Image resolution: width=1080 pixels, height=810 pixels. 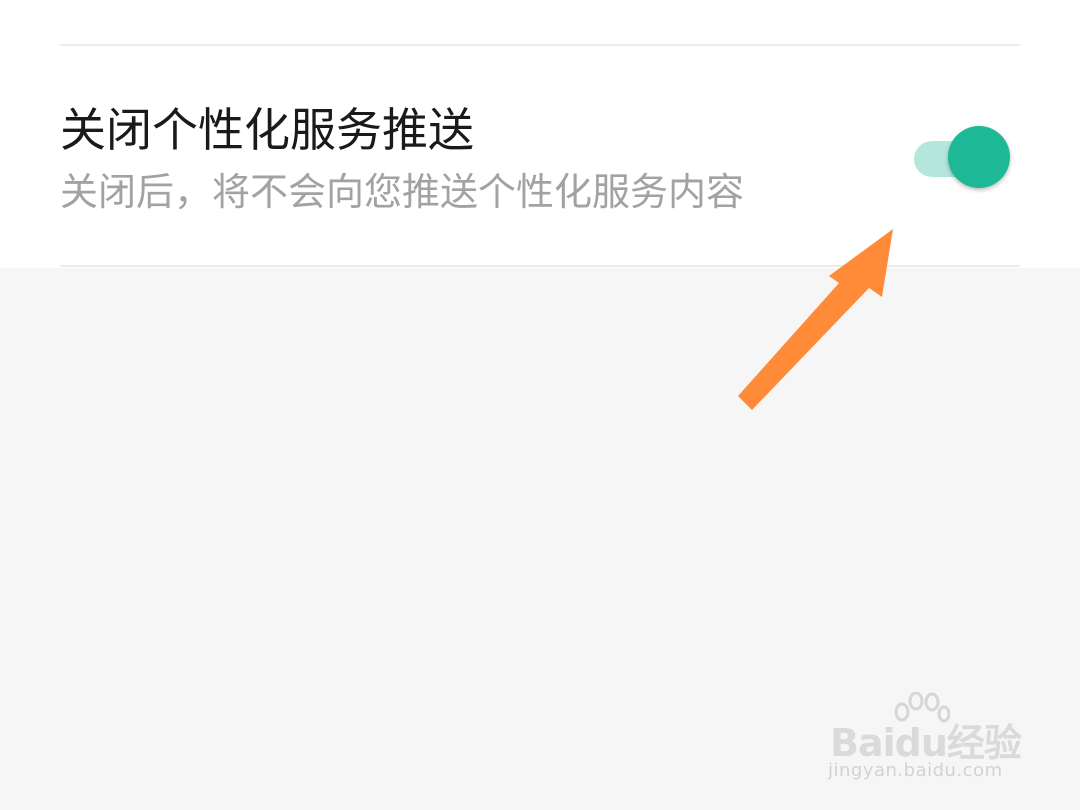 What do you see at coordinates (815, 319) in the screenshot?
I see `annotation-arrow-icon` at bounding box center [815, 319].